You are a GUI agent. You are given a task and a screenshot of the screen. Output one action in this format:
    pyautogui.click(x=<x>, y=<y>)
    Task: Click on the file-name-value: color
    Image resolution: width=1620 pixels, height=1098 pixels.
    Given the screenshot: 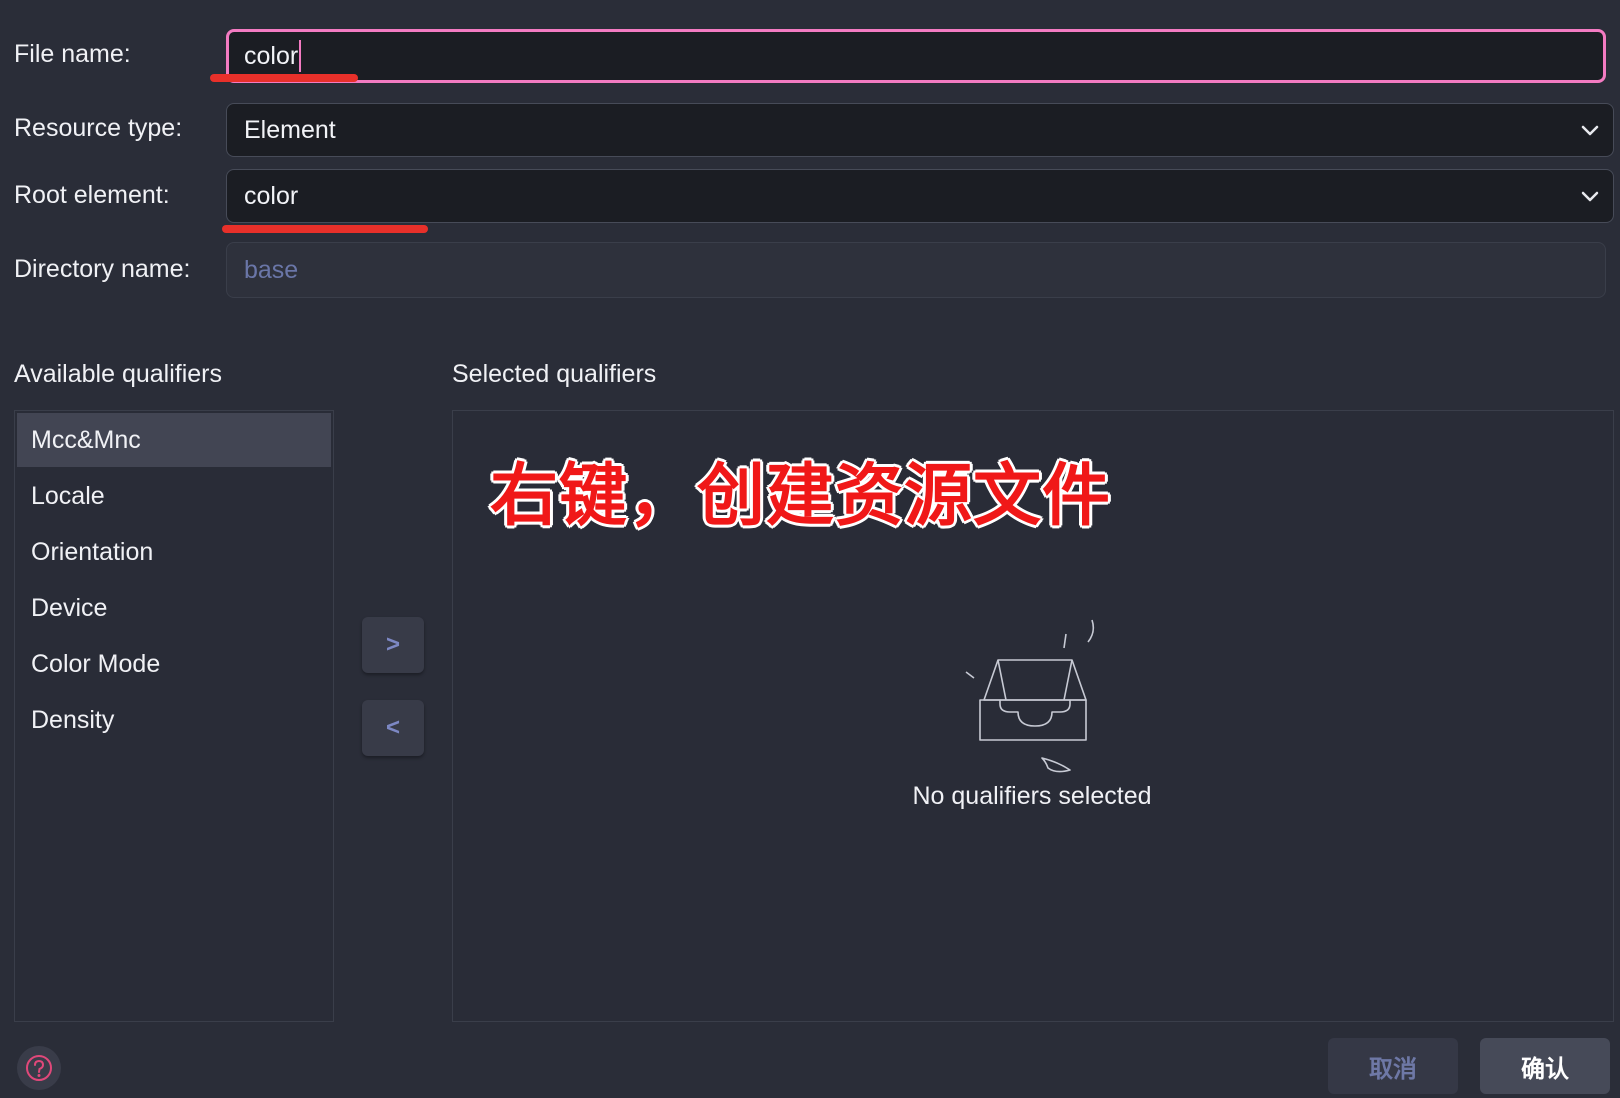 What is the action you would take?
    pyautogui.click(x=271, y=55)
    